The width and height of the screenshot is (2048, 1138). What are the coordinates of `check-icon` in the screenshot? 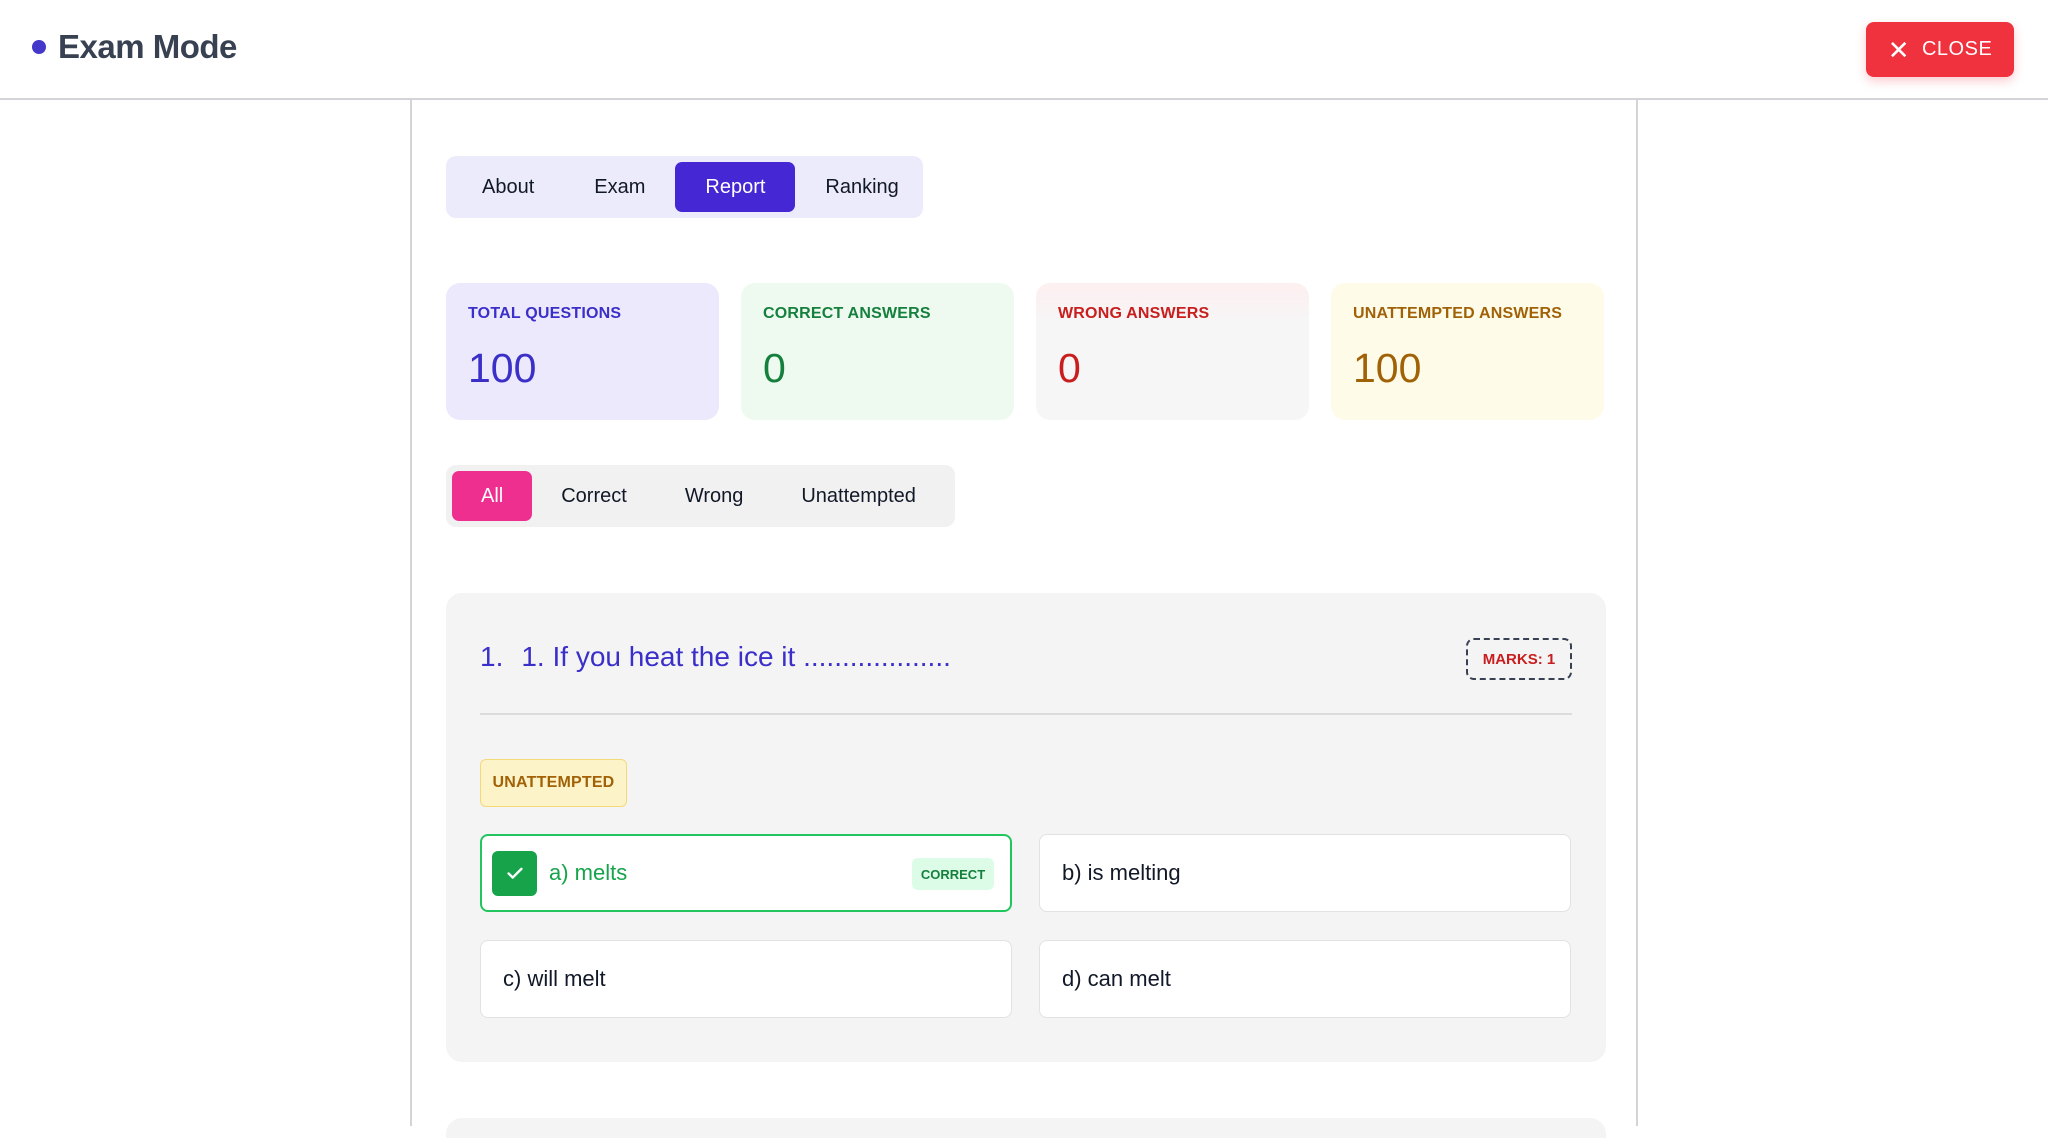 It's located at (514, 873).